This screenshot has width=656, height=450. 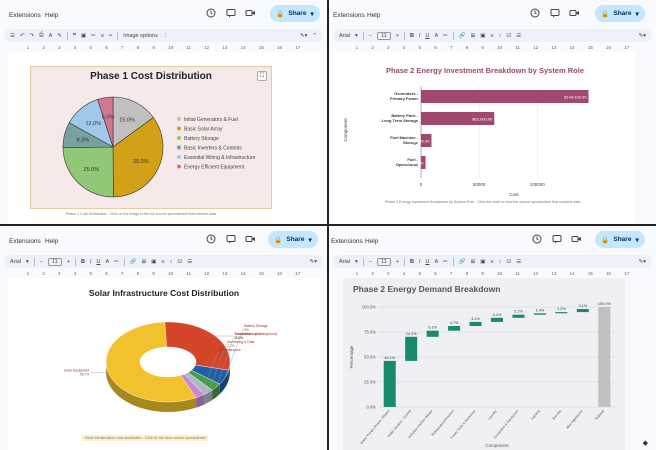 I want to click on crop-icon: ⌗, so click(x=74, y=35).